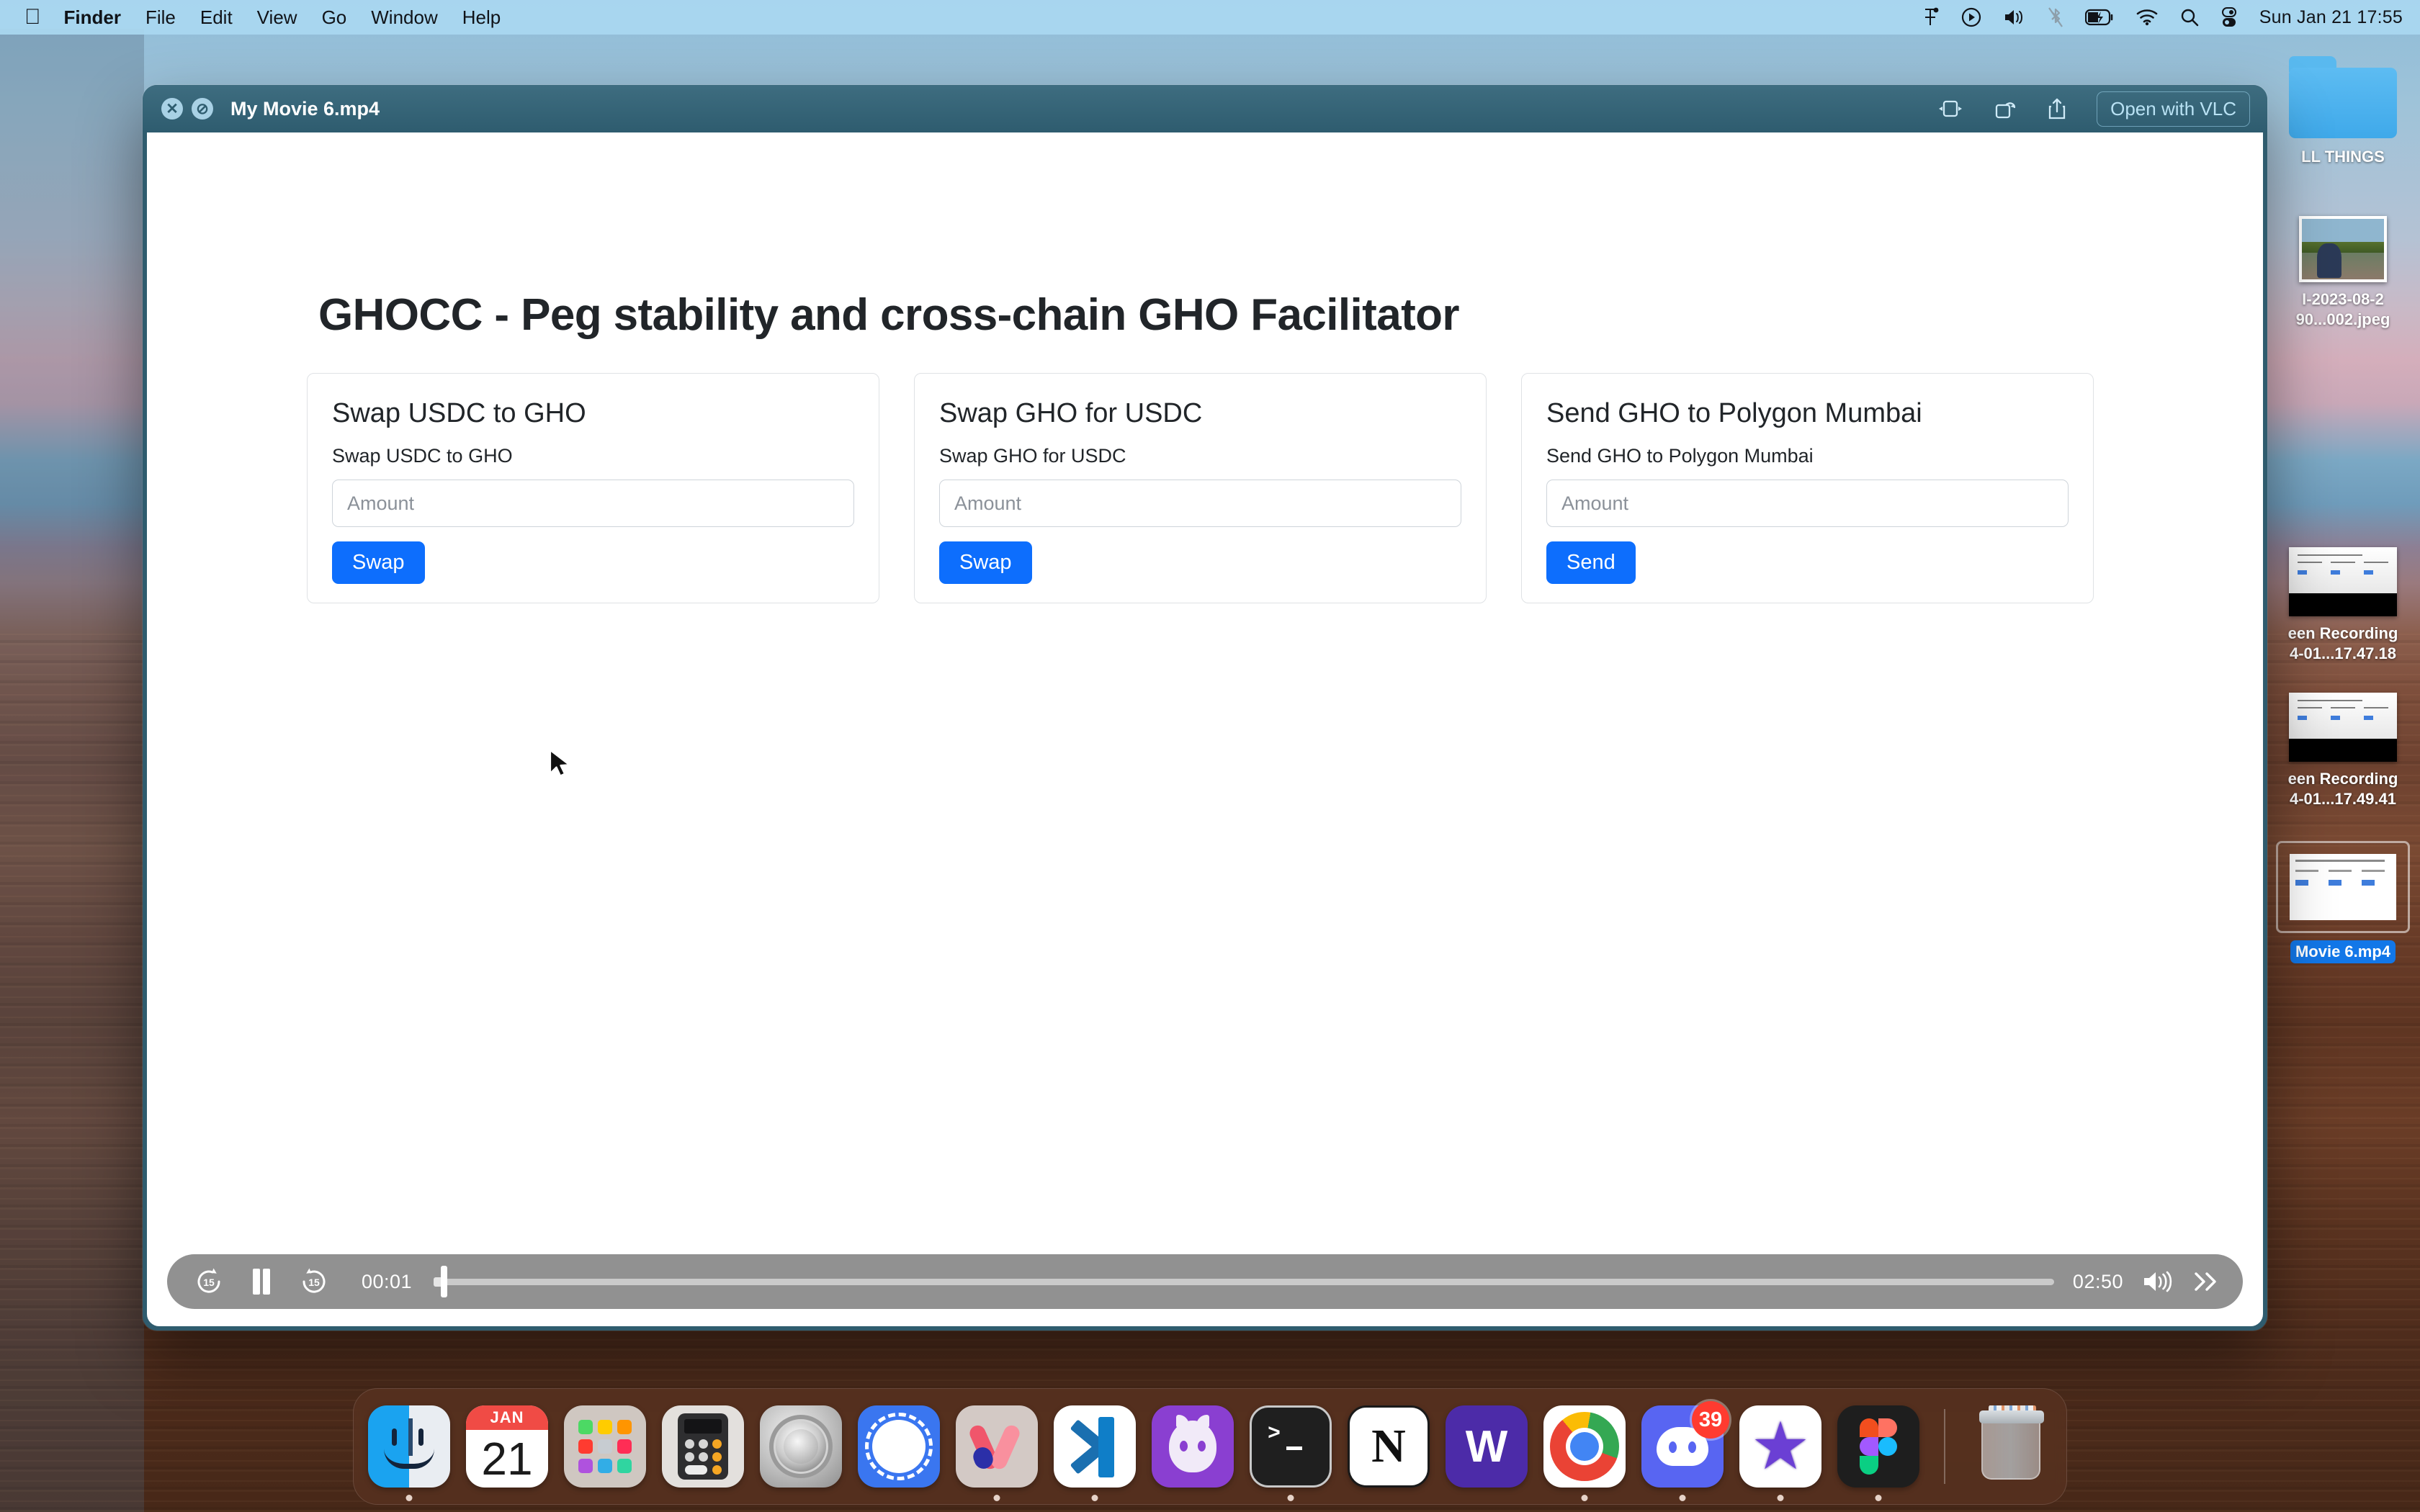 This screenshot has height=1512, width=2420. I want to click on duration-label: 02:50, so click(2097, 1281).